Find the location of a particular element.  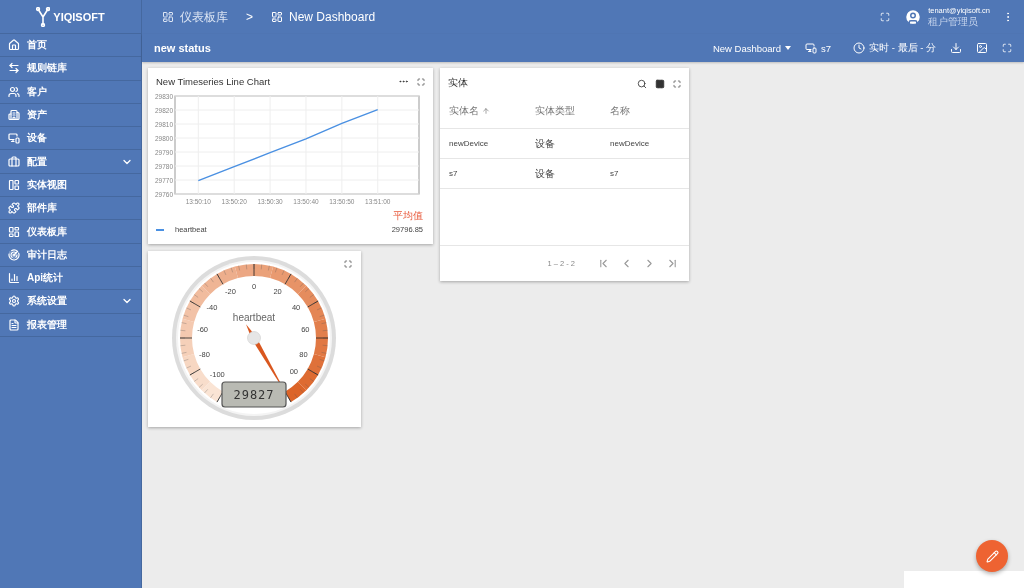

settings-icon is located at coordinates (14, 301).